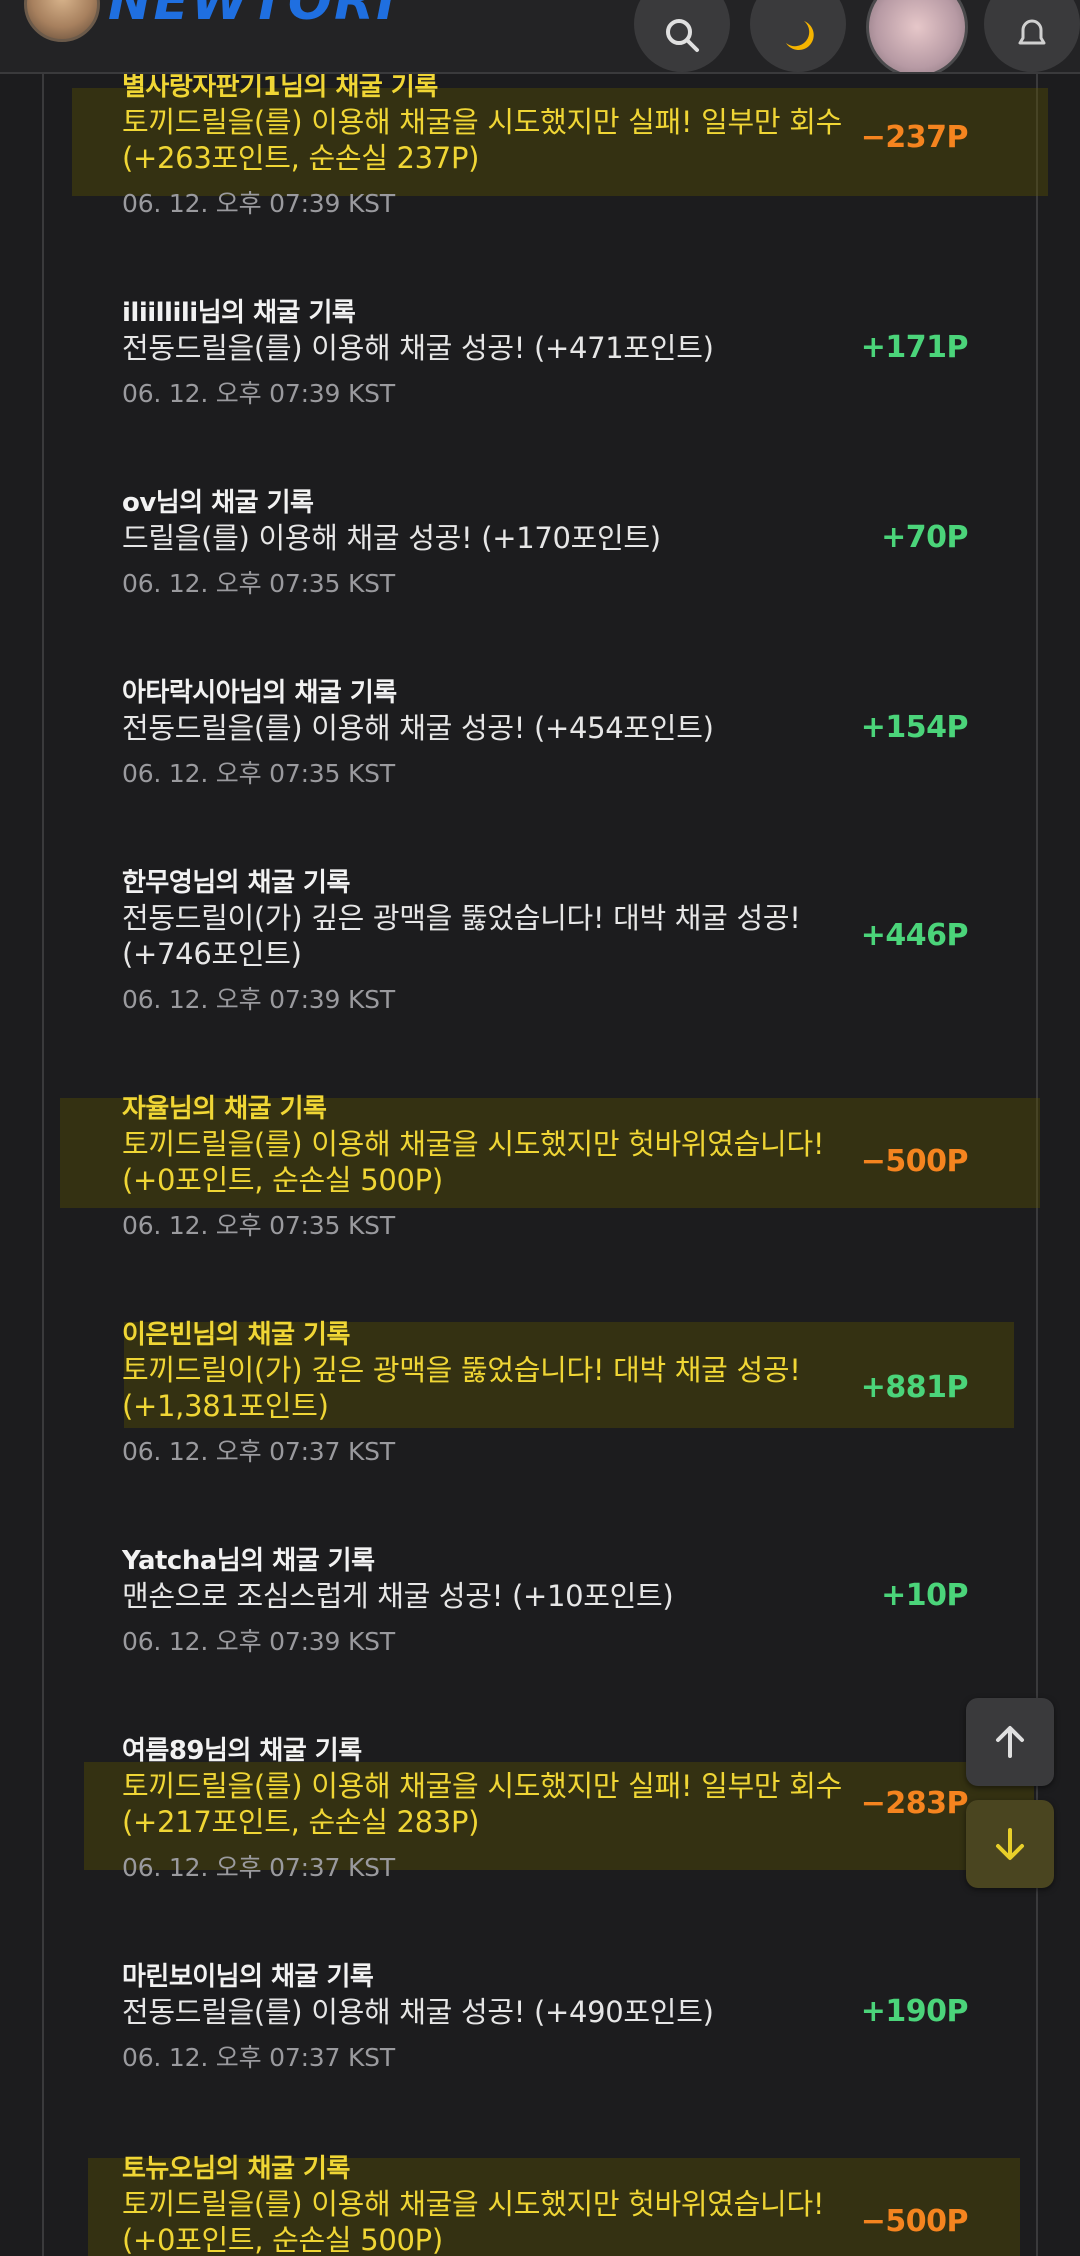  I want to click on entry-points: −237P, so click(914, 137).